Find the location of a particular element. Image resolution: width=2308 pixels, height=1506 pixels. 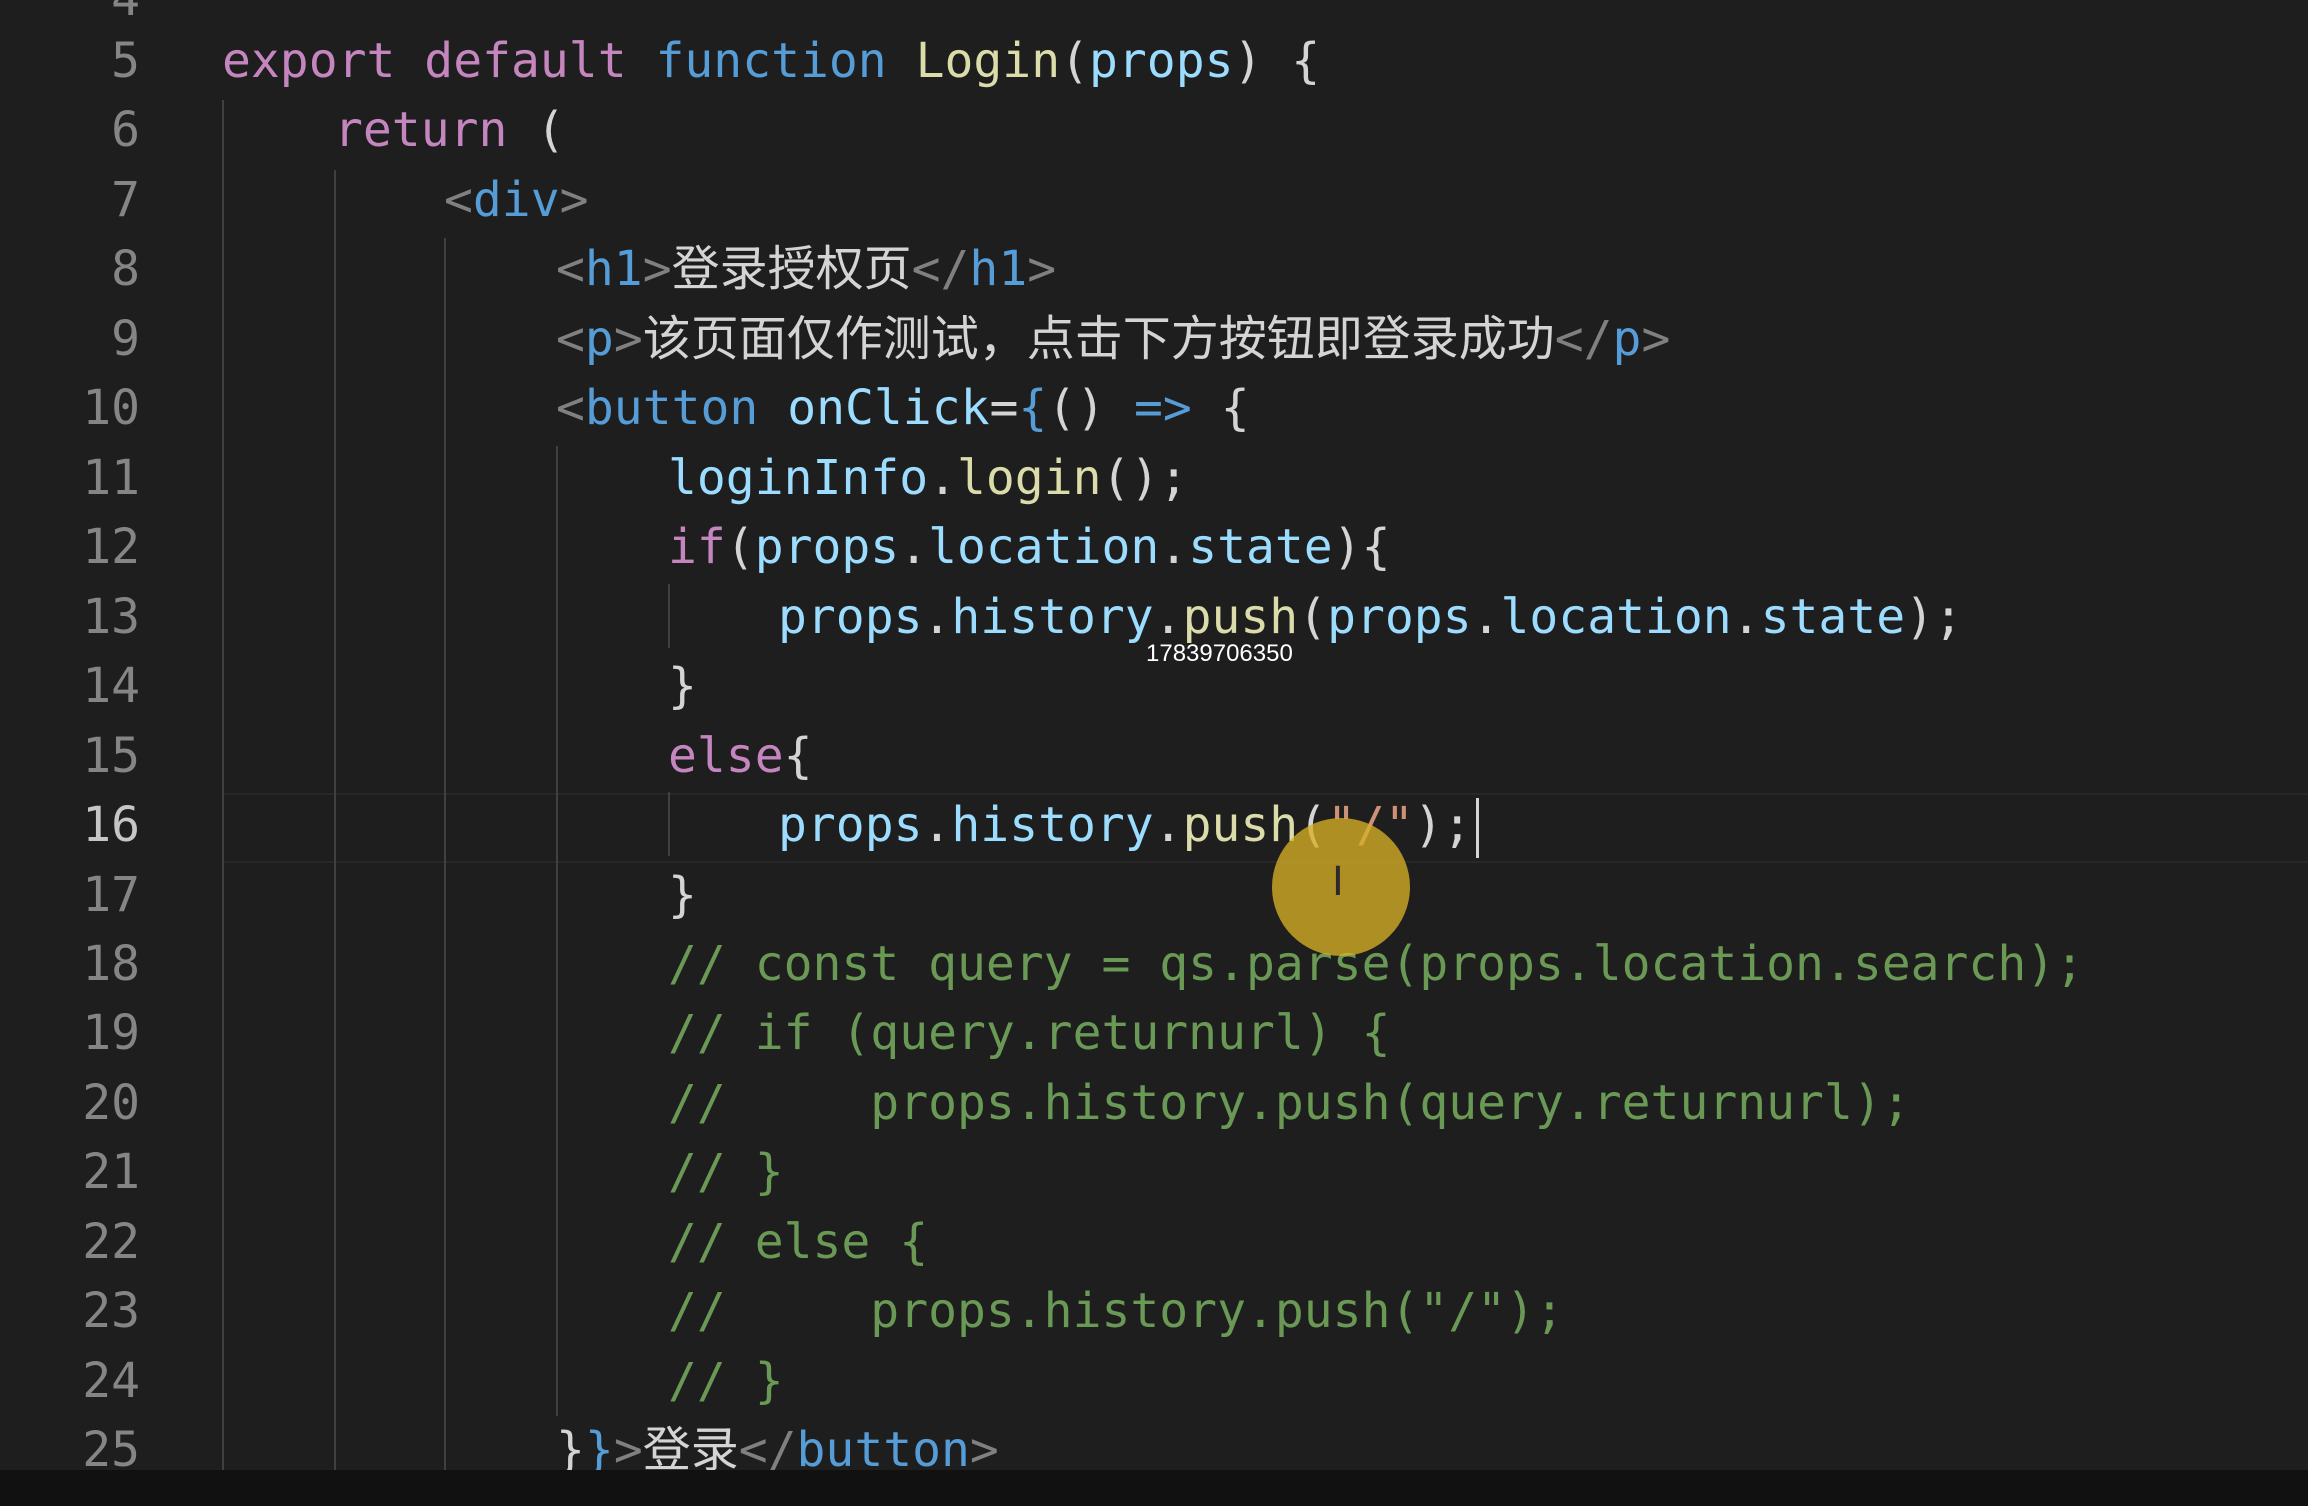

text-caret is located at coordinates (1477, 828).